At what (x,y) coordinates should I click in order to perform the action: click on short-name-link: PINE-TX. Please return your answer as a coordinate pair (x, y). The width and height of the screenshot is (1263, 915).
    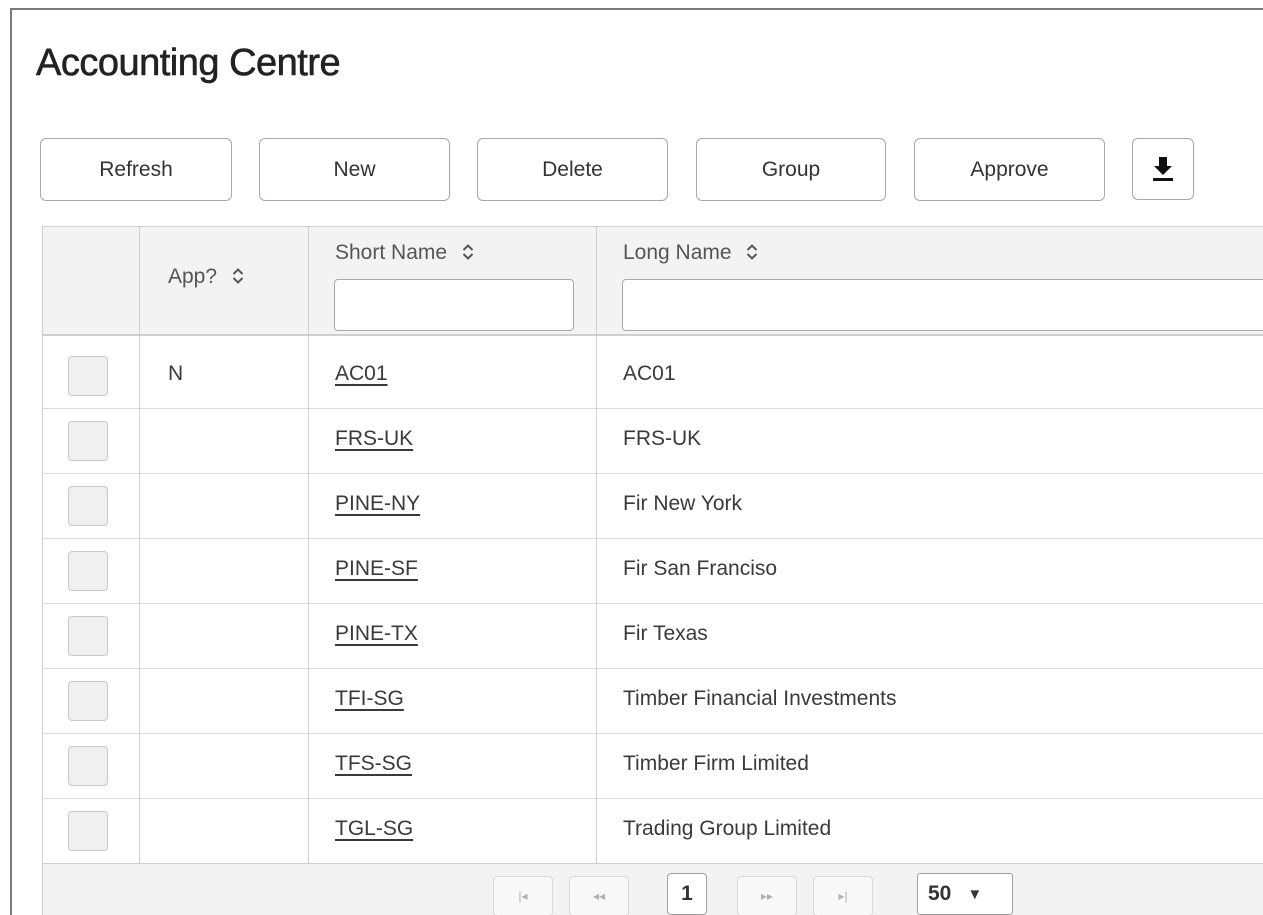
    Looking at the image, I should click on (376, 636).